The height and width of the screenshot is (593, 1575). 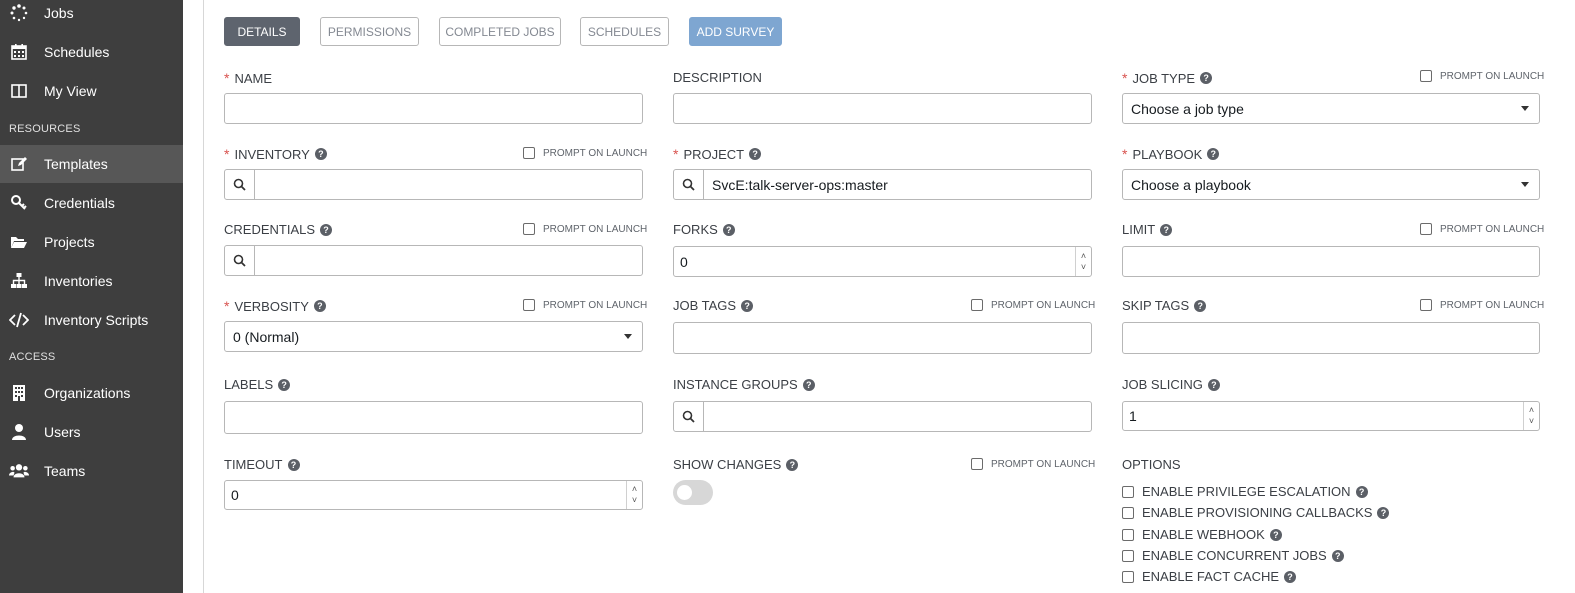 I want to click on sidebar-item-organizations: Organizations, so click(x=91, y=393).